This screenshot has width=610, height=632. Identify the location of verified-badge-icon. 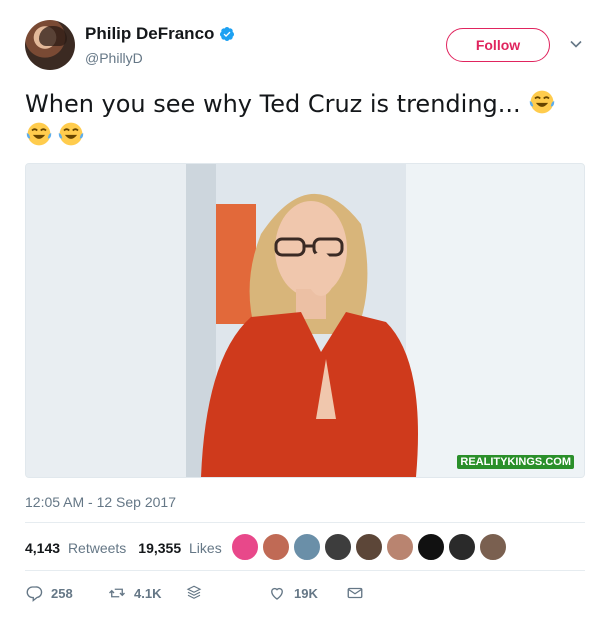
(227, 34).